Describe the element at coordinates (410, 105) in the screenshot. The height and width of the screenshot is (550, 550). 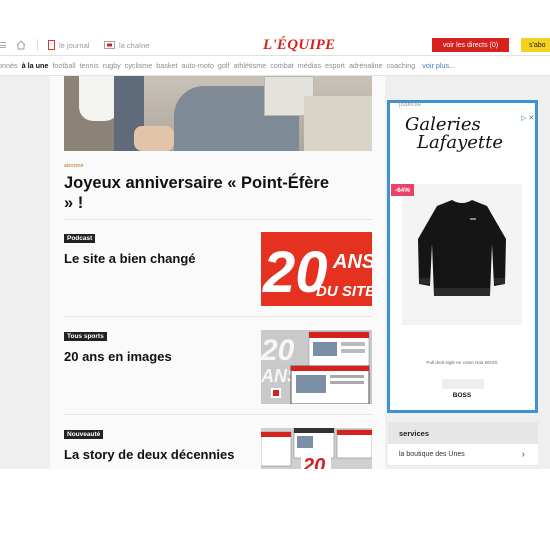
I see `ad-label: publicité` at that location.